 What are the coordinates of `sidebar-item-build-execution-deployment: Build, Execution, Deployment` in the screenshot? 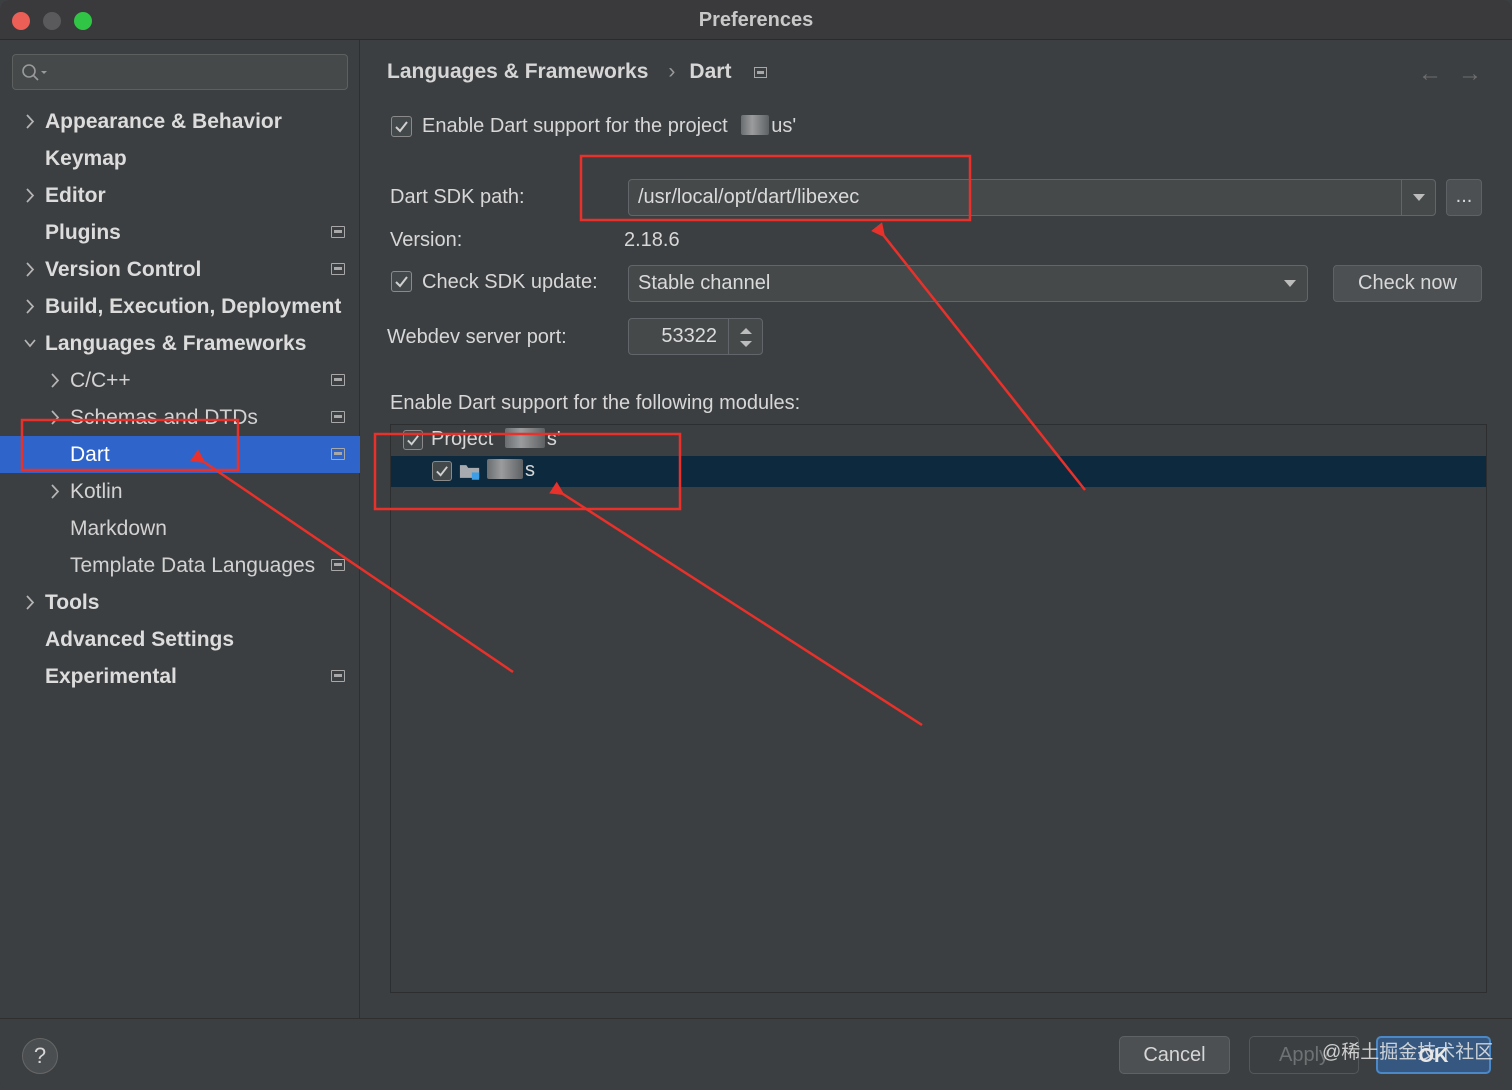 It's located at (180, 306).